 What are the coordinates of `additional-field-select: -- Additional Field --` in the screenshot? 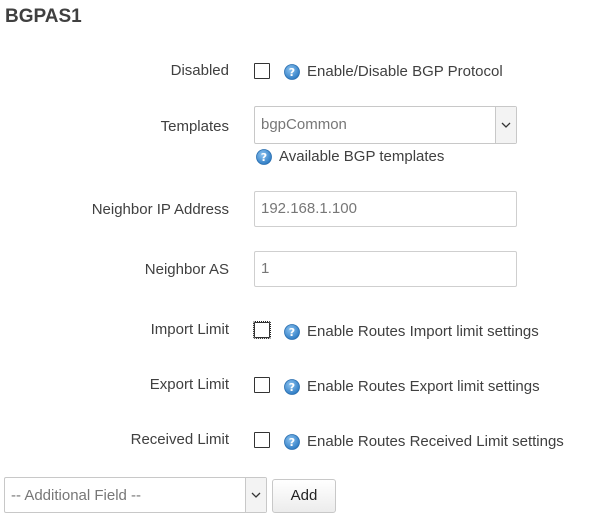 It's located at (135, 495).